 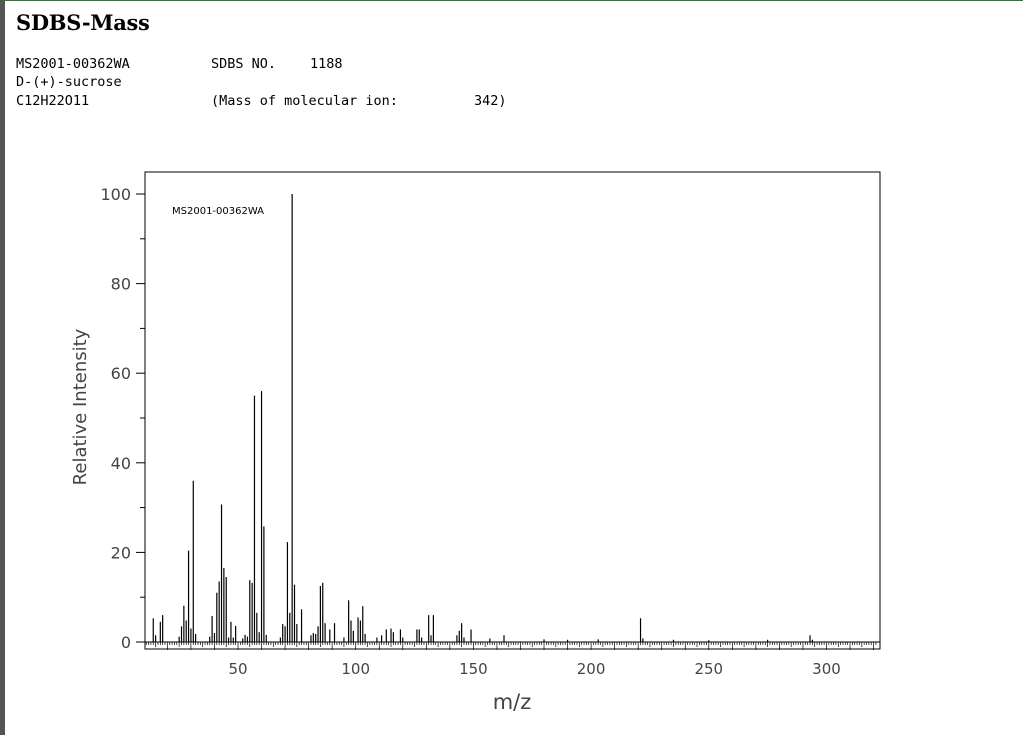 What do you see at coordinates (115, 194) in the screenshot?
I see `y-tick-label: 100` at bounding box center [115, 194].